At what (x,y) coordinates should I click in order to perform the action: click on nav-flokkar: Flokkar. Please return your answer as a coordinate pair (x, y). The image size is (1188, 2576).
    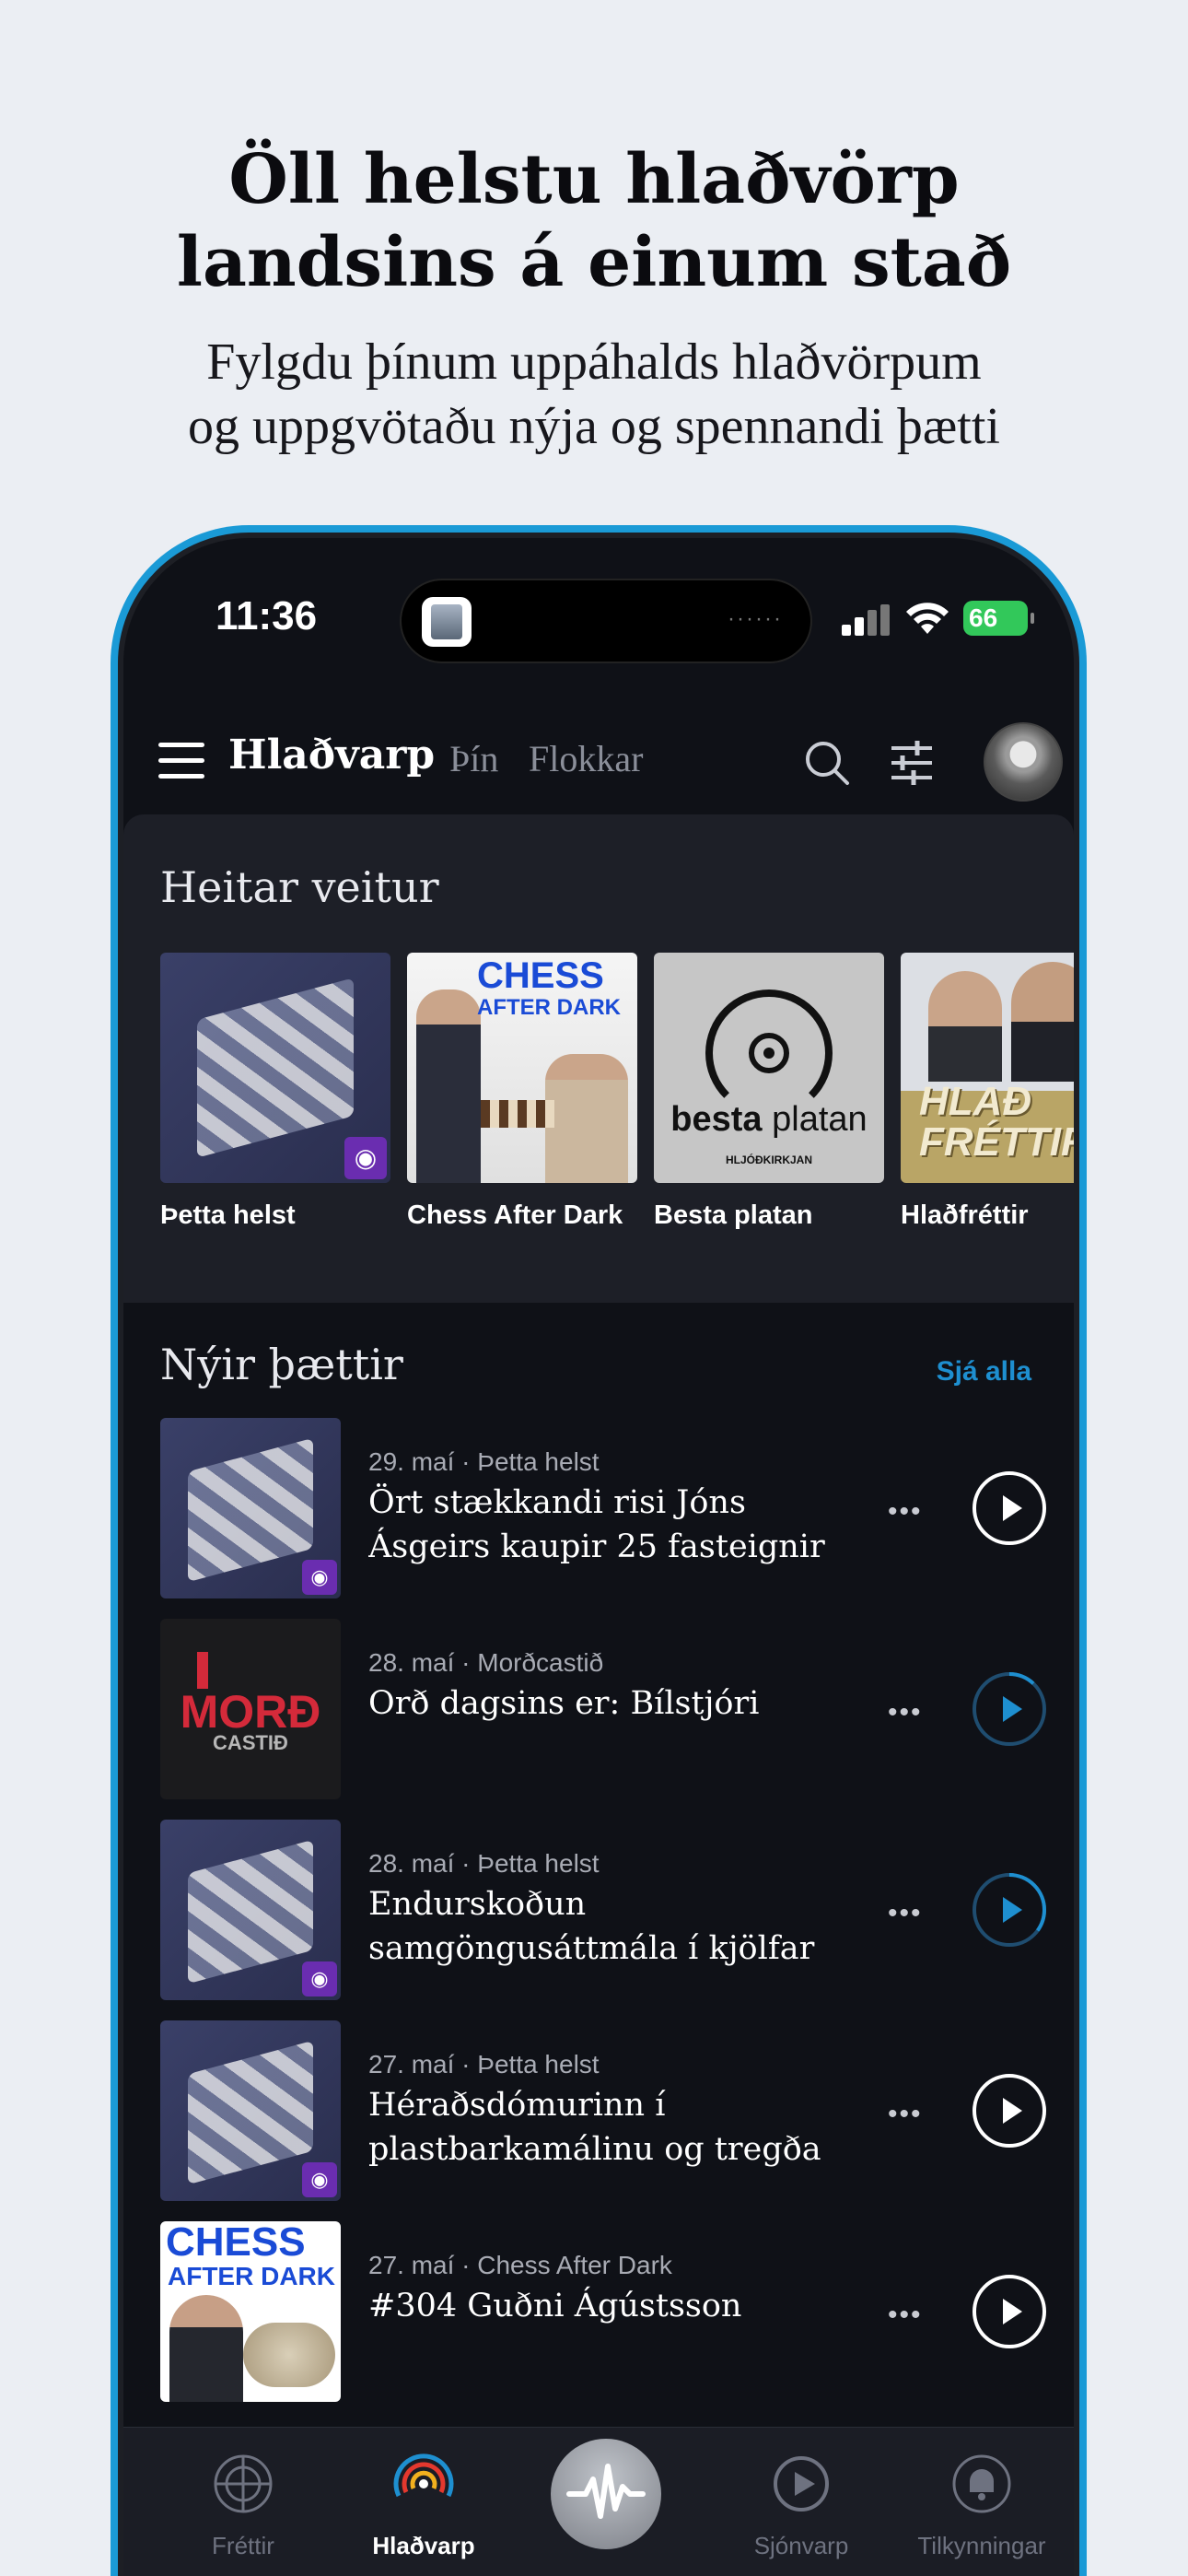
    Looking at the image, I should click on (586, 758).